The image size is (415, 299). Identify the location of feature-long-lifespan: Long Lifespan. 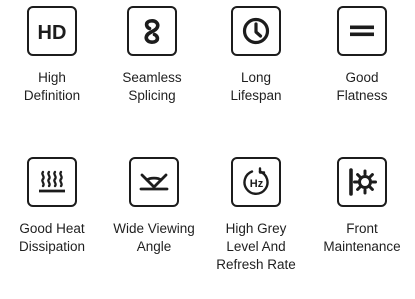
(256, 55).